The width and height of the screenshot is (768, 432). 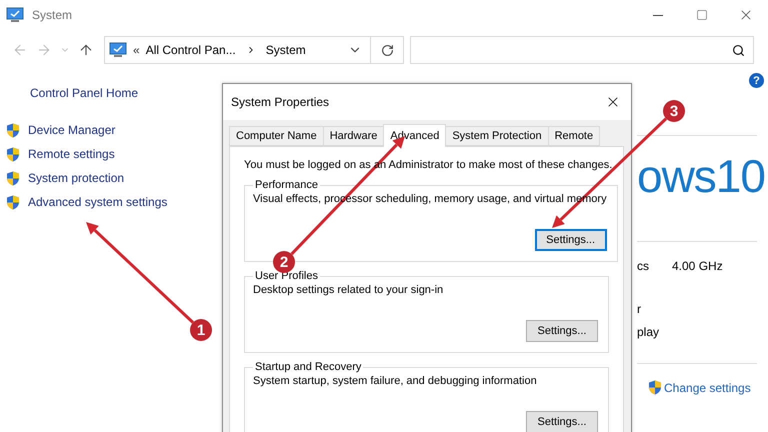 I want to click on refresh-icon, so click(x=387, y=50).